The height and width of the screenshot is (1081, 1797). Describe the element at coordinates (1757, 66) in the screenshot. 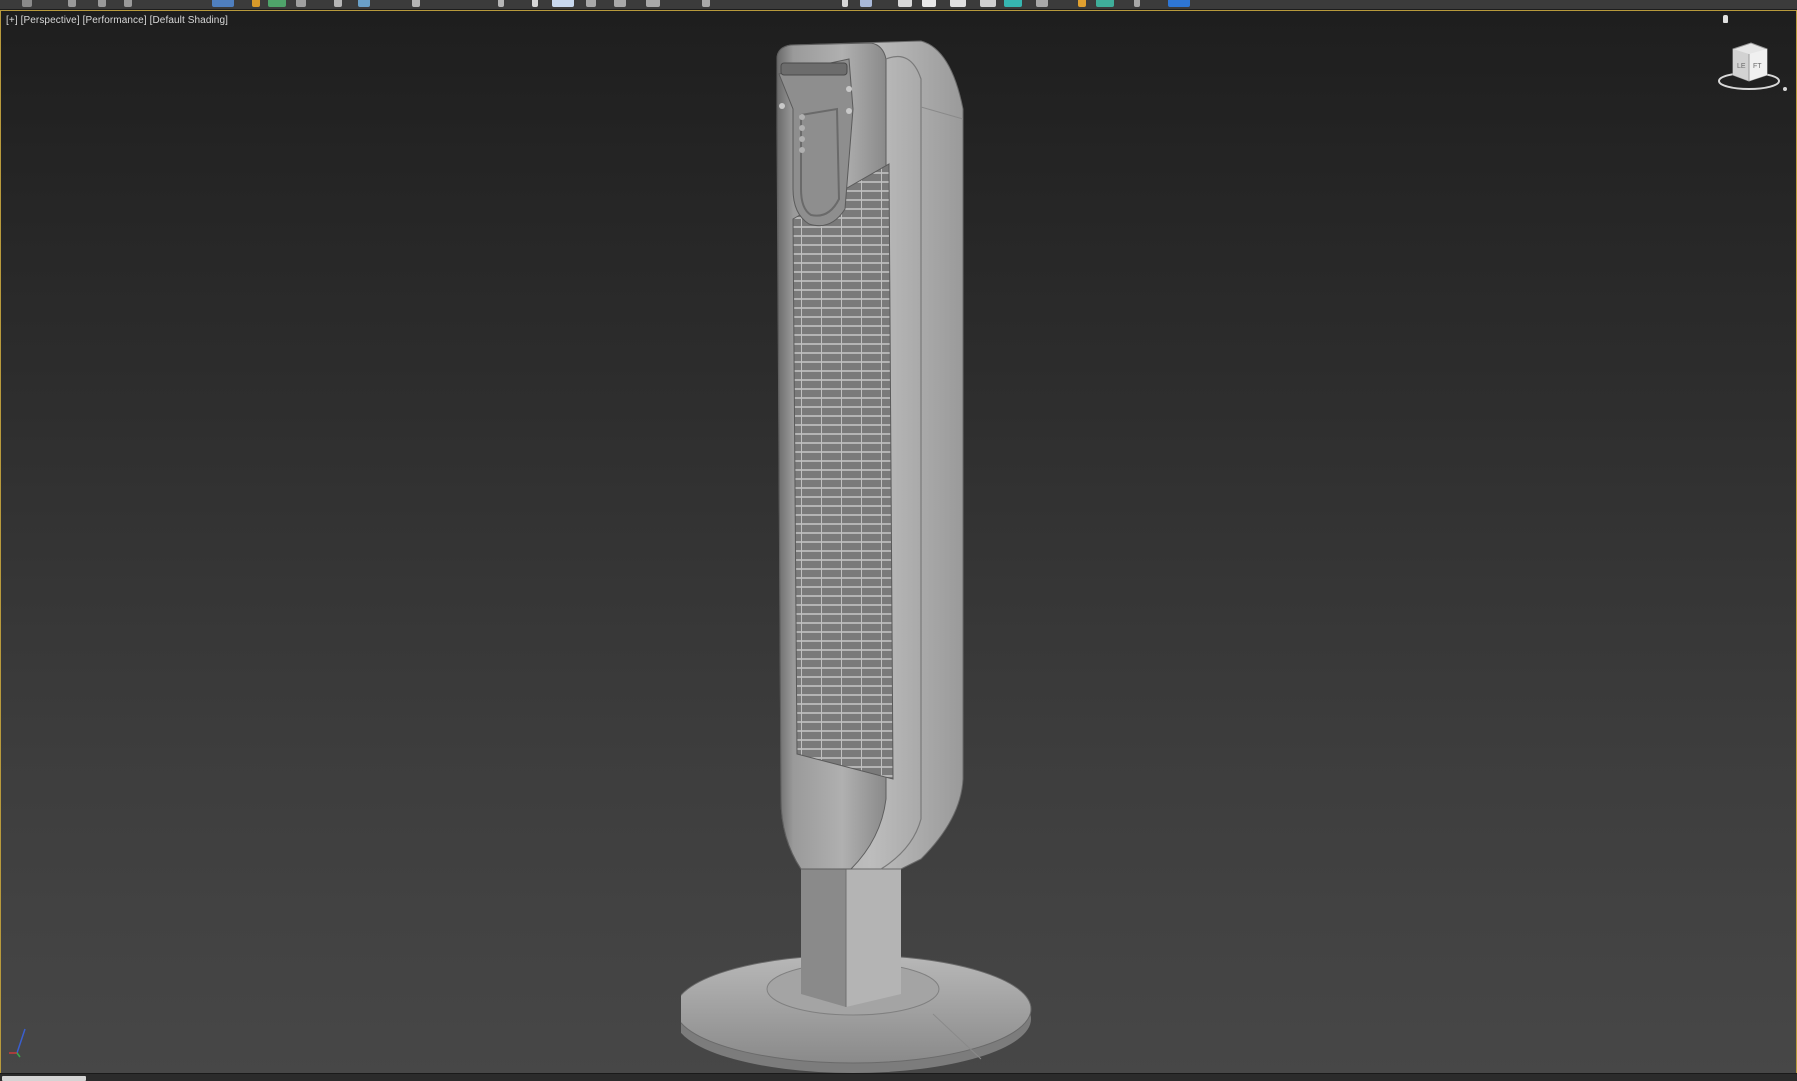

I see `viewcube-face-right-label: FT` at that location.